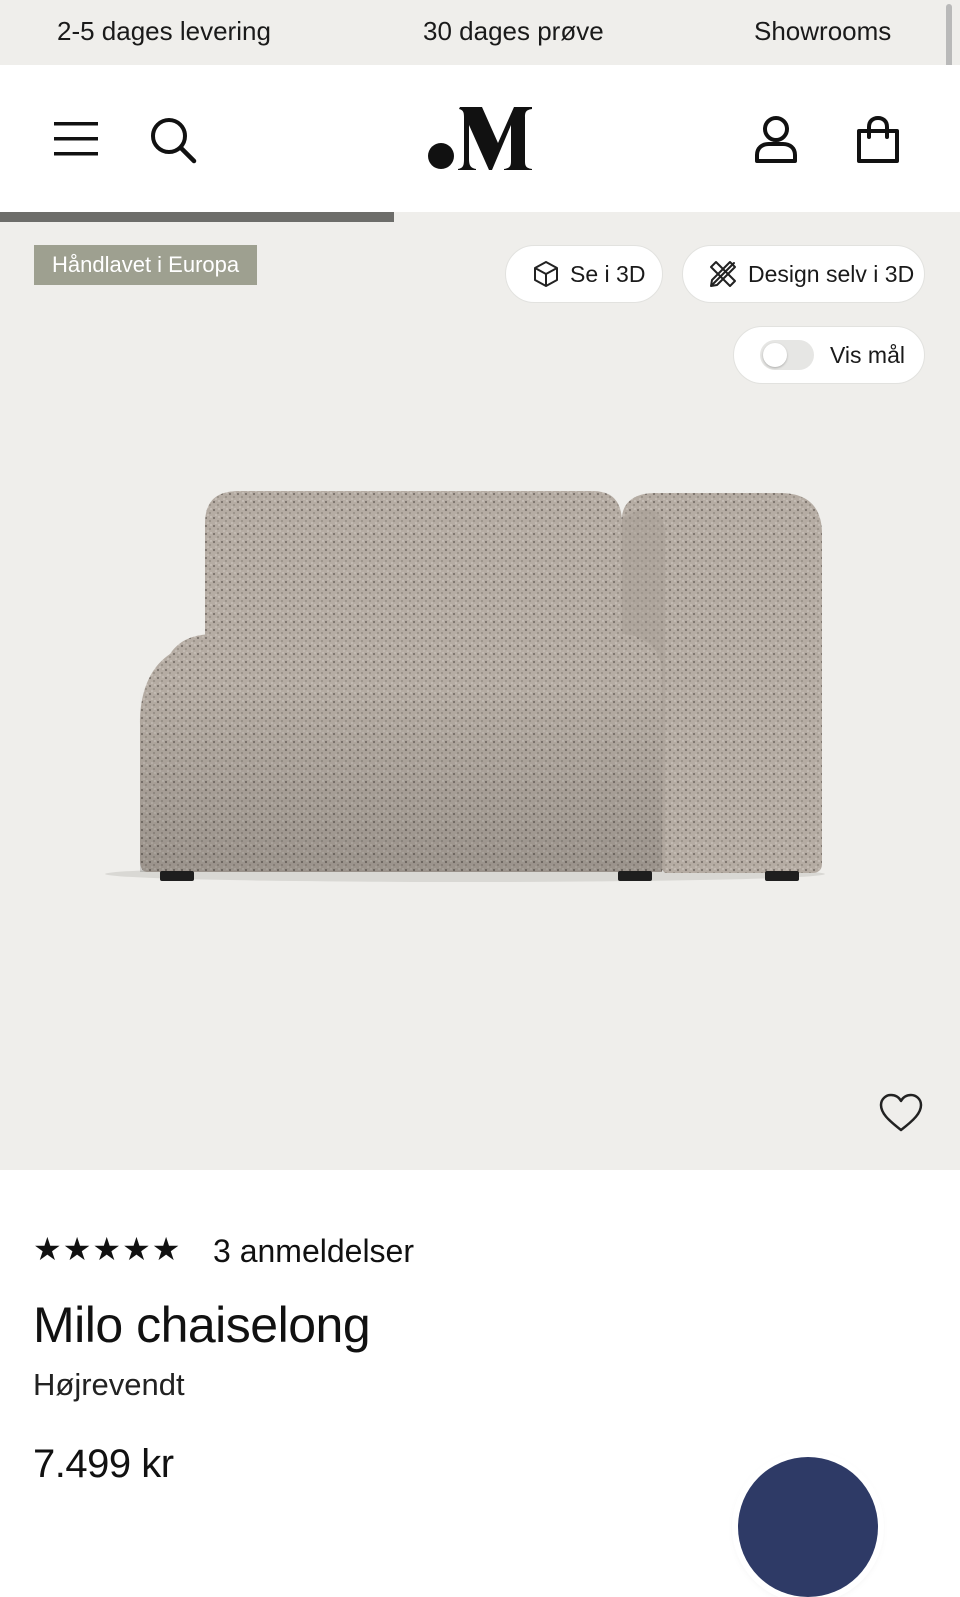  Describe the element at coordinates (313, 1251) in the screenshot. I see `reviews-link: 3 anmeldelser` at that location.